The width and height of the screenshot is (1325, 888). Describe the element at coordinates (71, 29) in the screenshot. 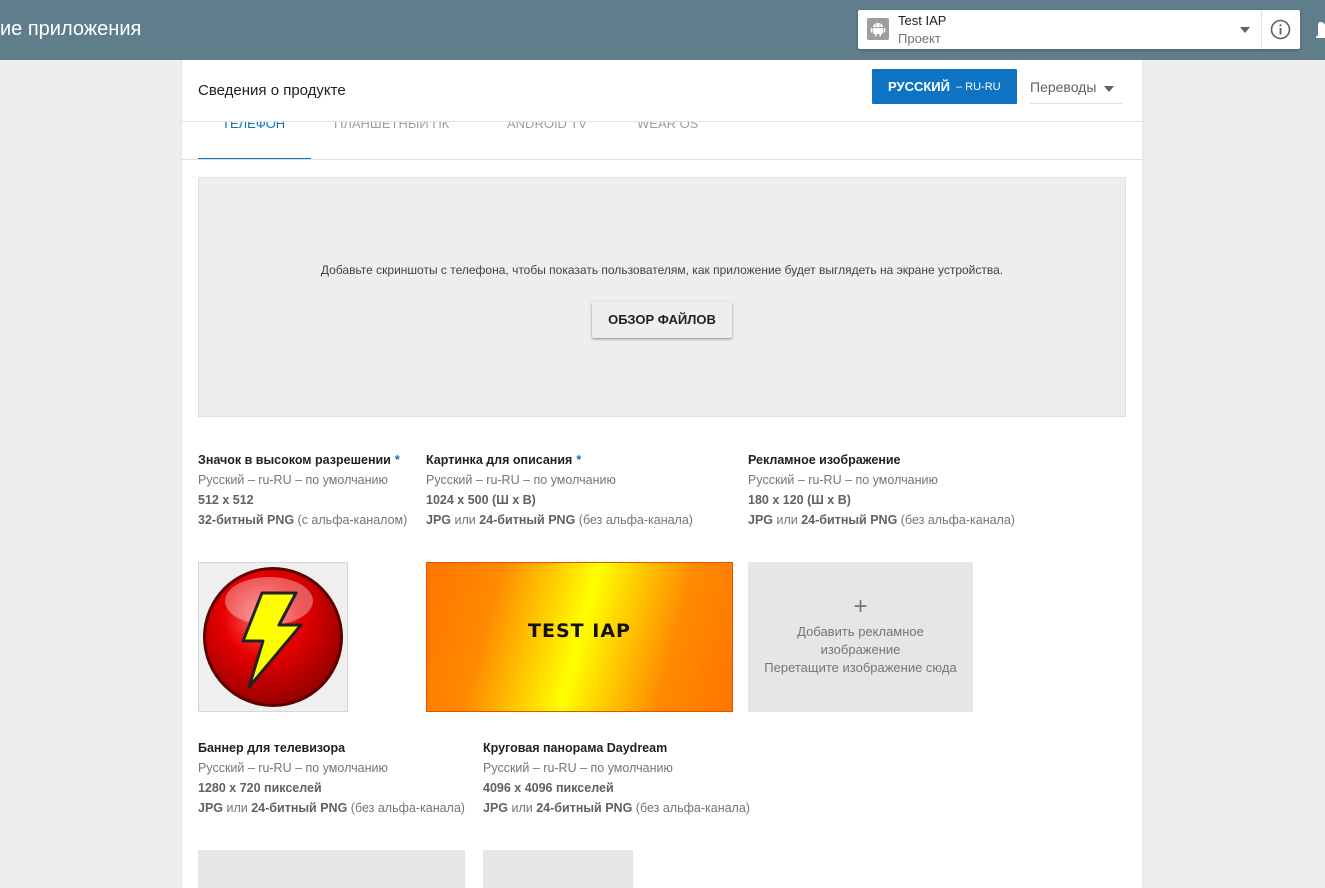

I see `page-title: ие приложения` at that location.